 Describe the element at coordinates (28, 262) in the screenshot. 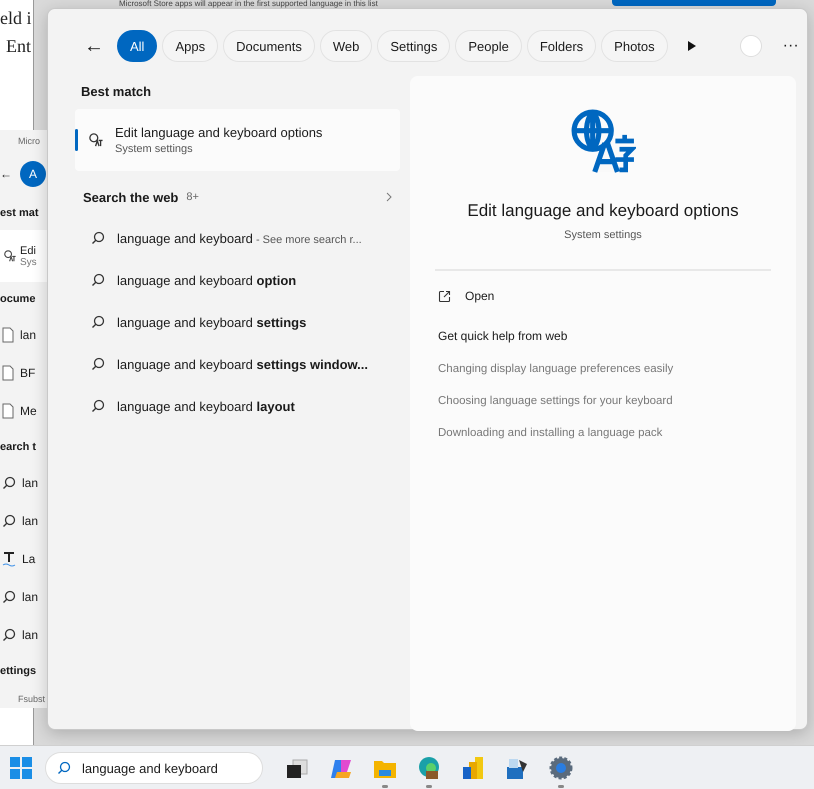

I see `result-subtitle: Sys` at that location.